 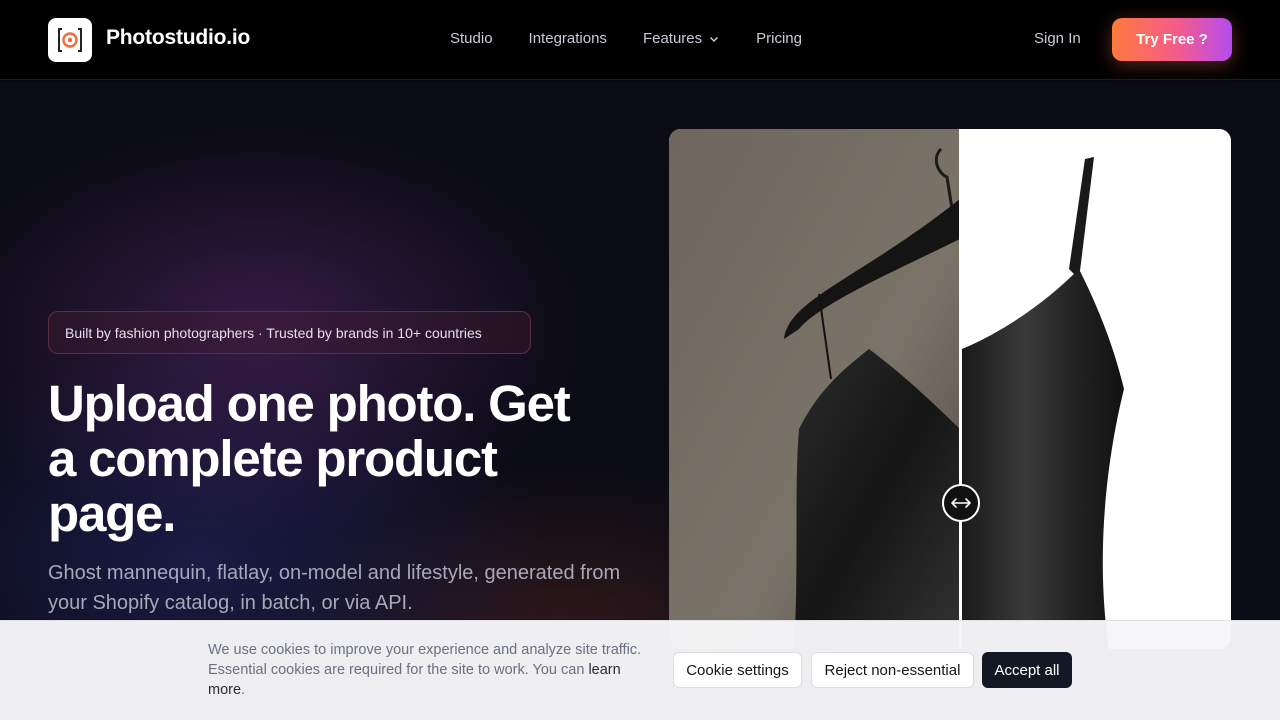 What do you see at coordinates (672, 38) in the screenshot?
I see `nav-link-features-label: Features` at bounding box center [672, 38].